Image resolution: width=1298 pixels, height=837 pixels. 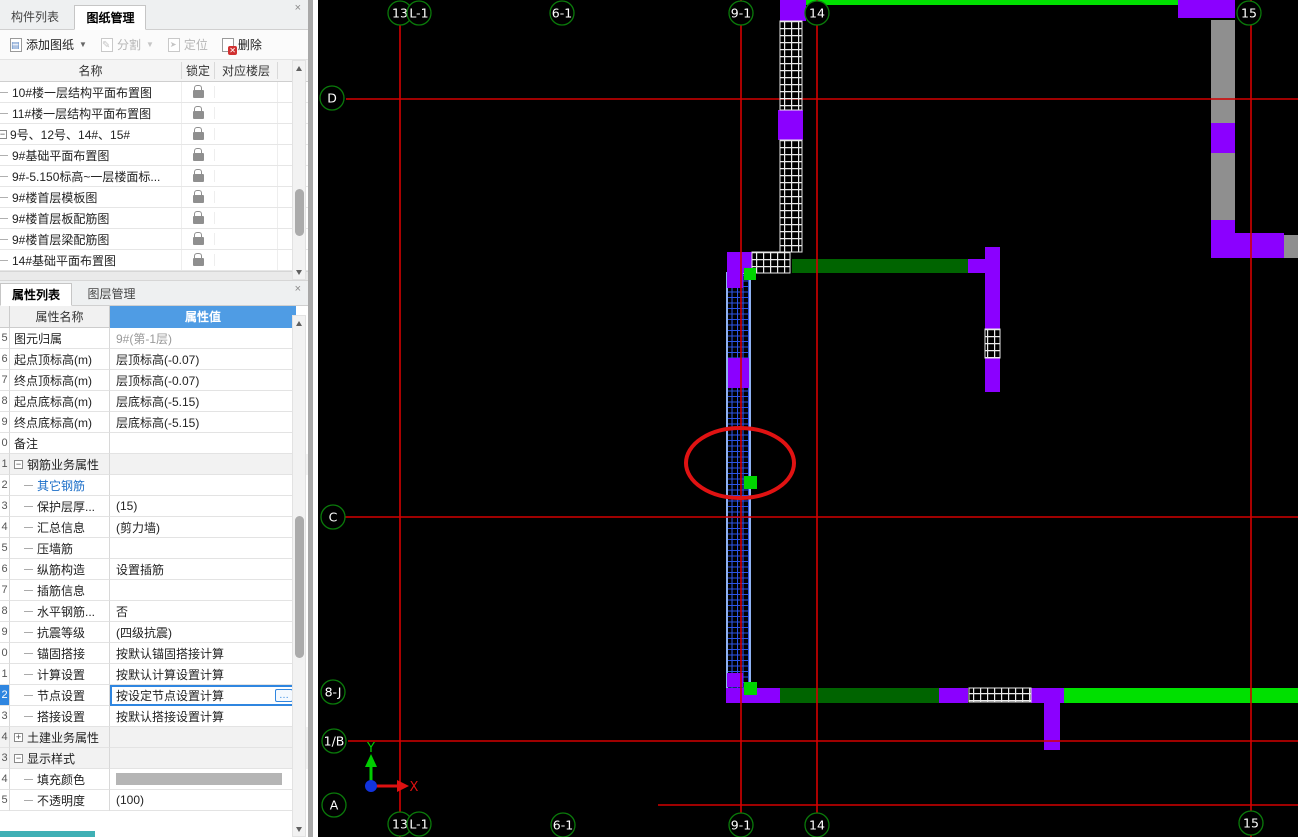 I want to click on property-row: 3 保护层厚... (15), so click(x=154, y=506).